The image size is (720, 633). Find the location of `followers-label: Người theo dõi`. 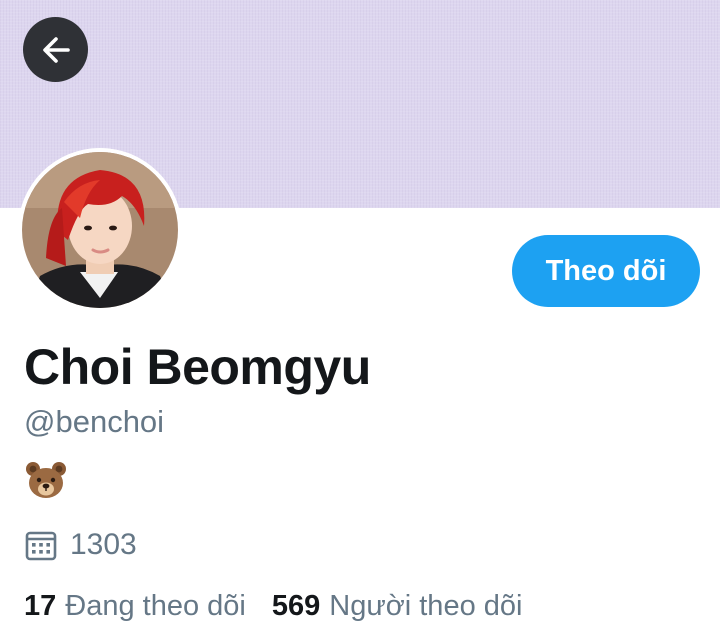

followers-label: Người theo dõi is located at coordinates (426, 605).